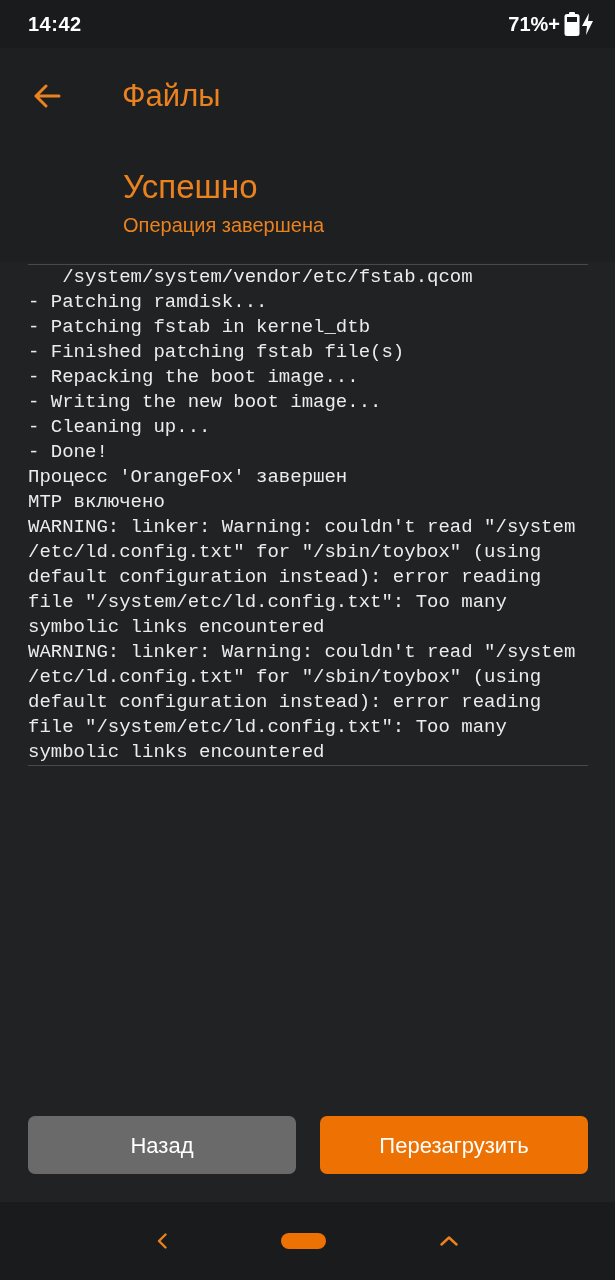 This screenshot has height=1280, width=615. I want to click on log-line: MTP включено, so click(97, 502).